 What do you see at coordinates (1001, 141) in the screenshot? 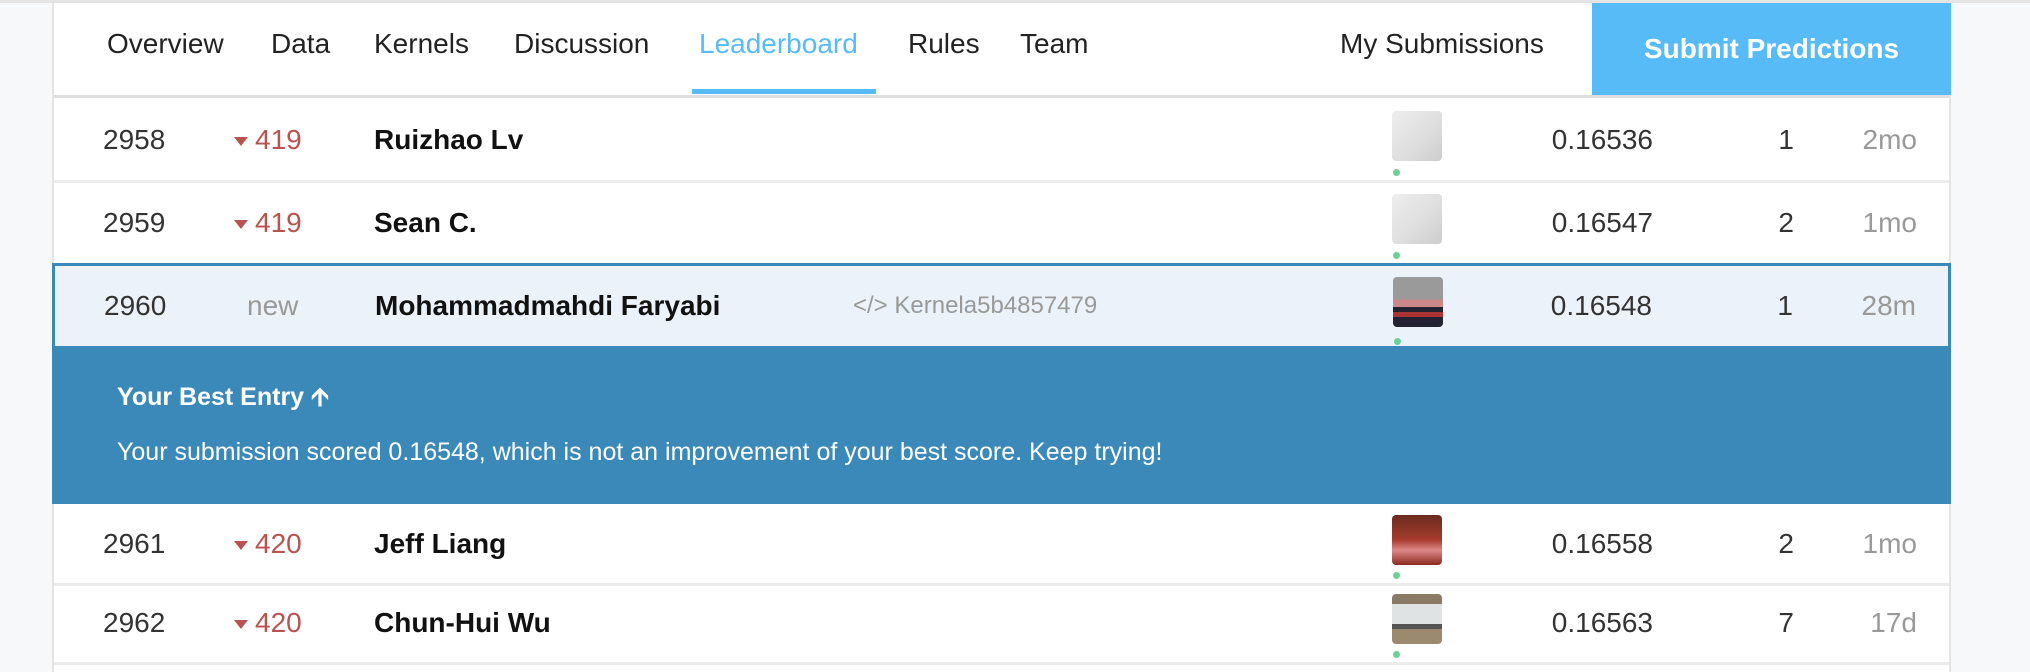
I see `leaderboard-row: 2958 419 Ruizhao Lv 0.16536 1 2mo` at bounding box center [1001, 141].